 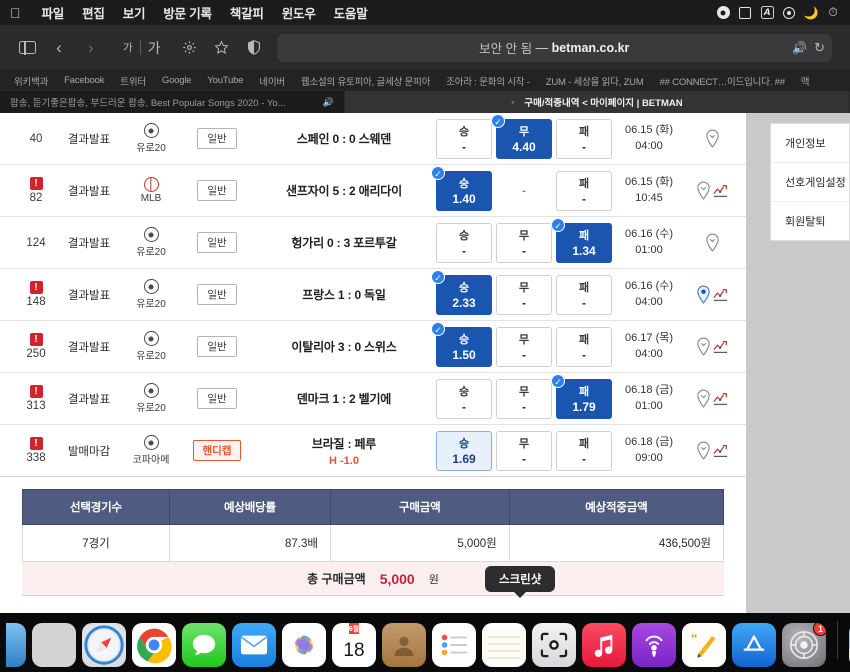 What do you see at coordinates (354, 645) in the screenshot?
I see `dock-item-calendar: 6월 18` at bounding box center [354, 645].